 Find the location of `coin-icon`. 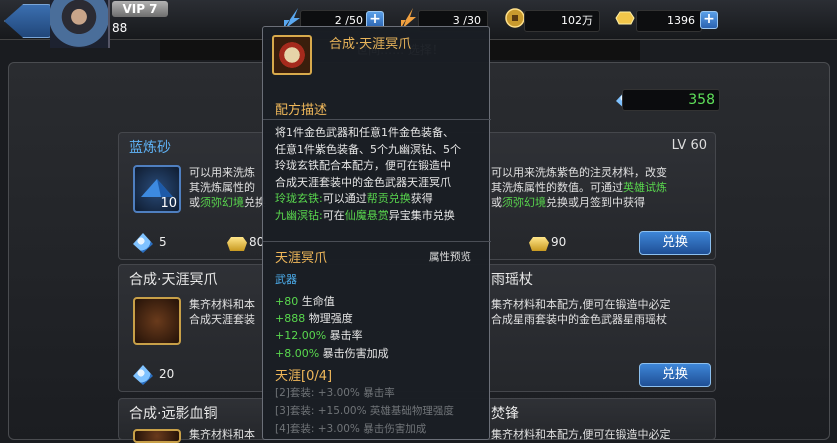

coin-icon is located at coordinates (515, 18).